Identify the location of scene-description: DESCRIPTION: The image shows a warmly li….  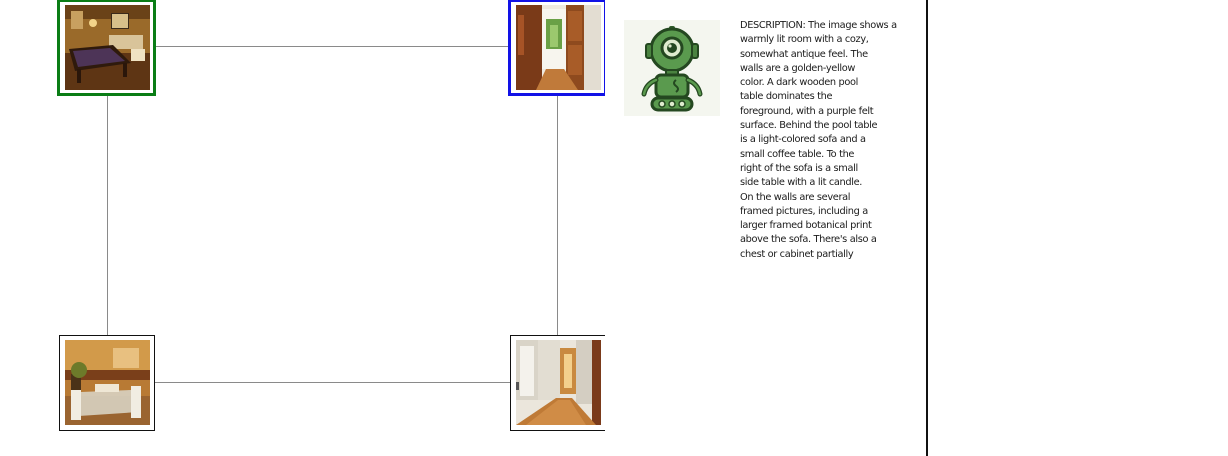
(818, 140).